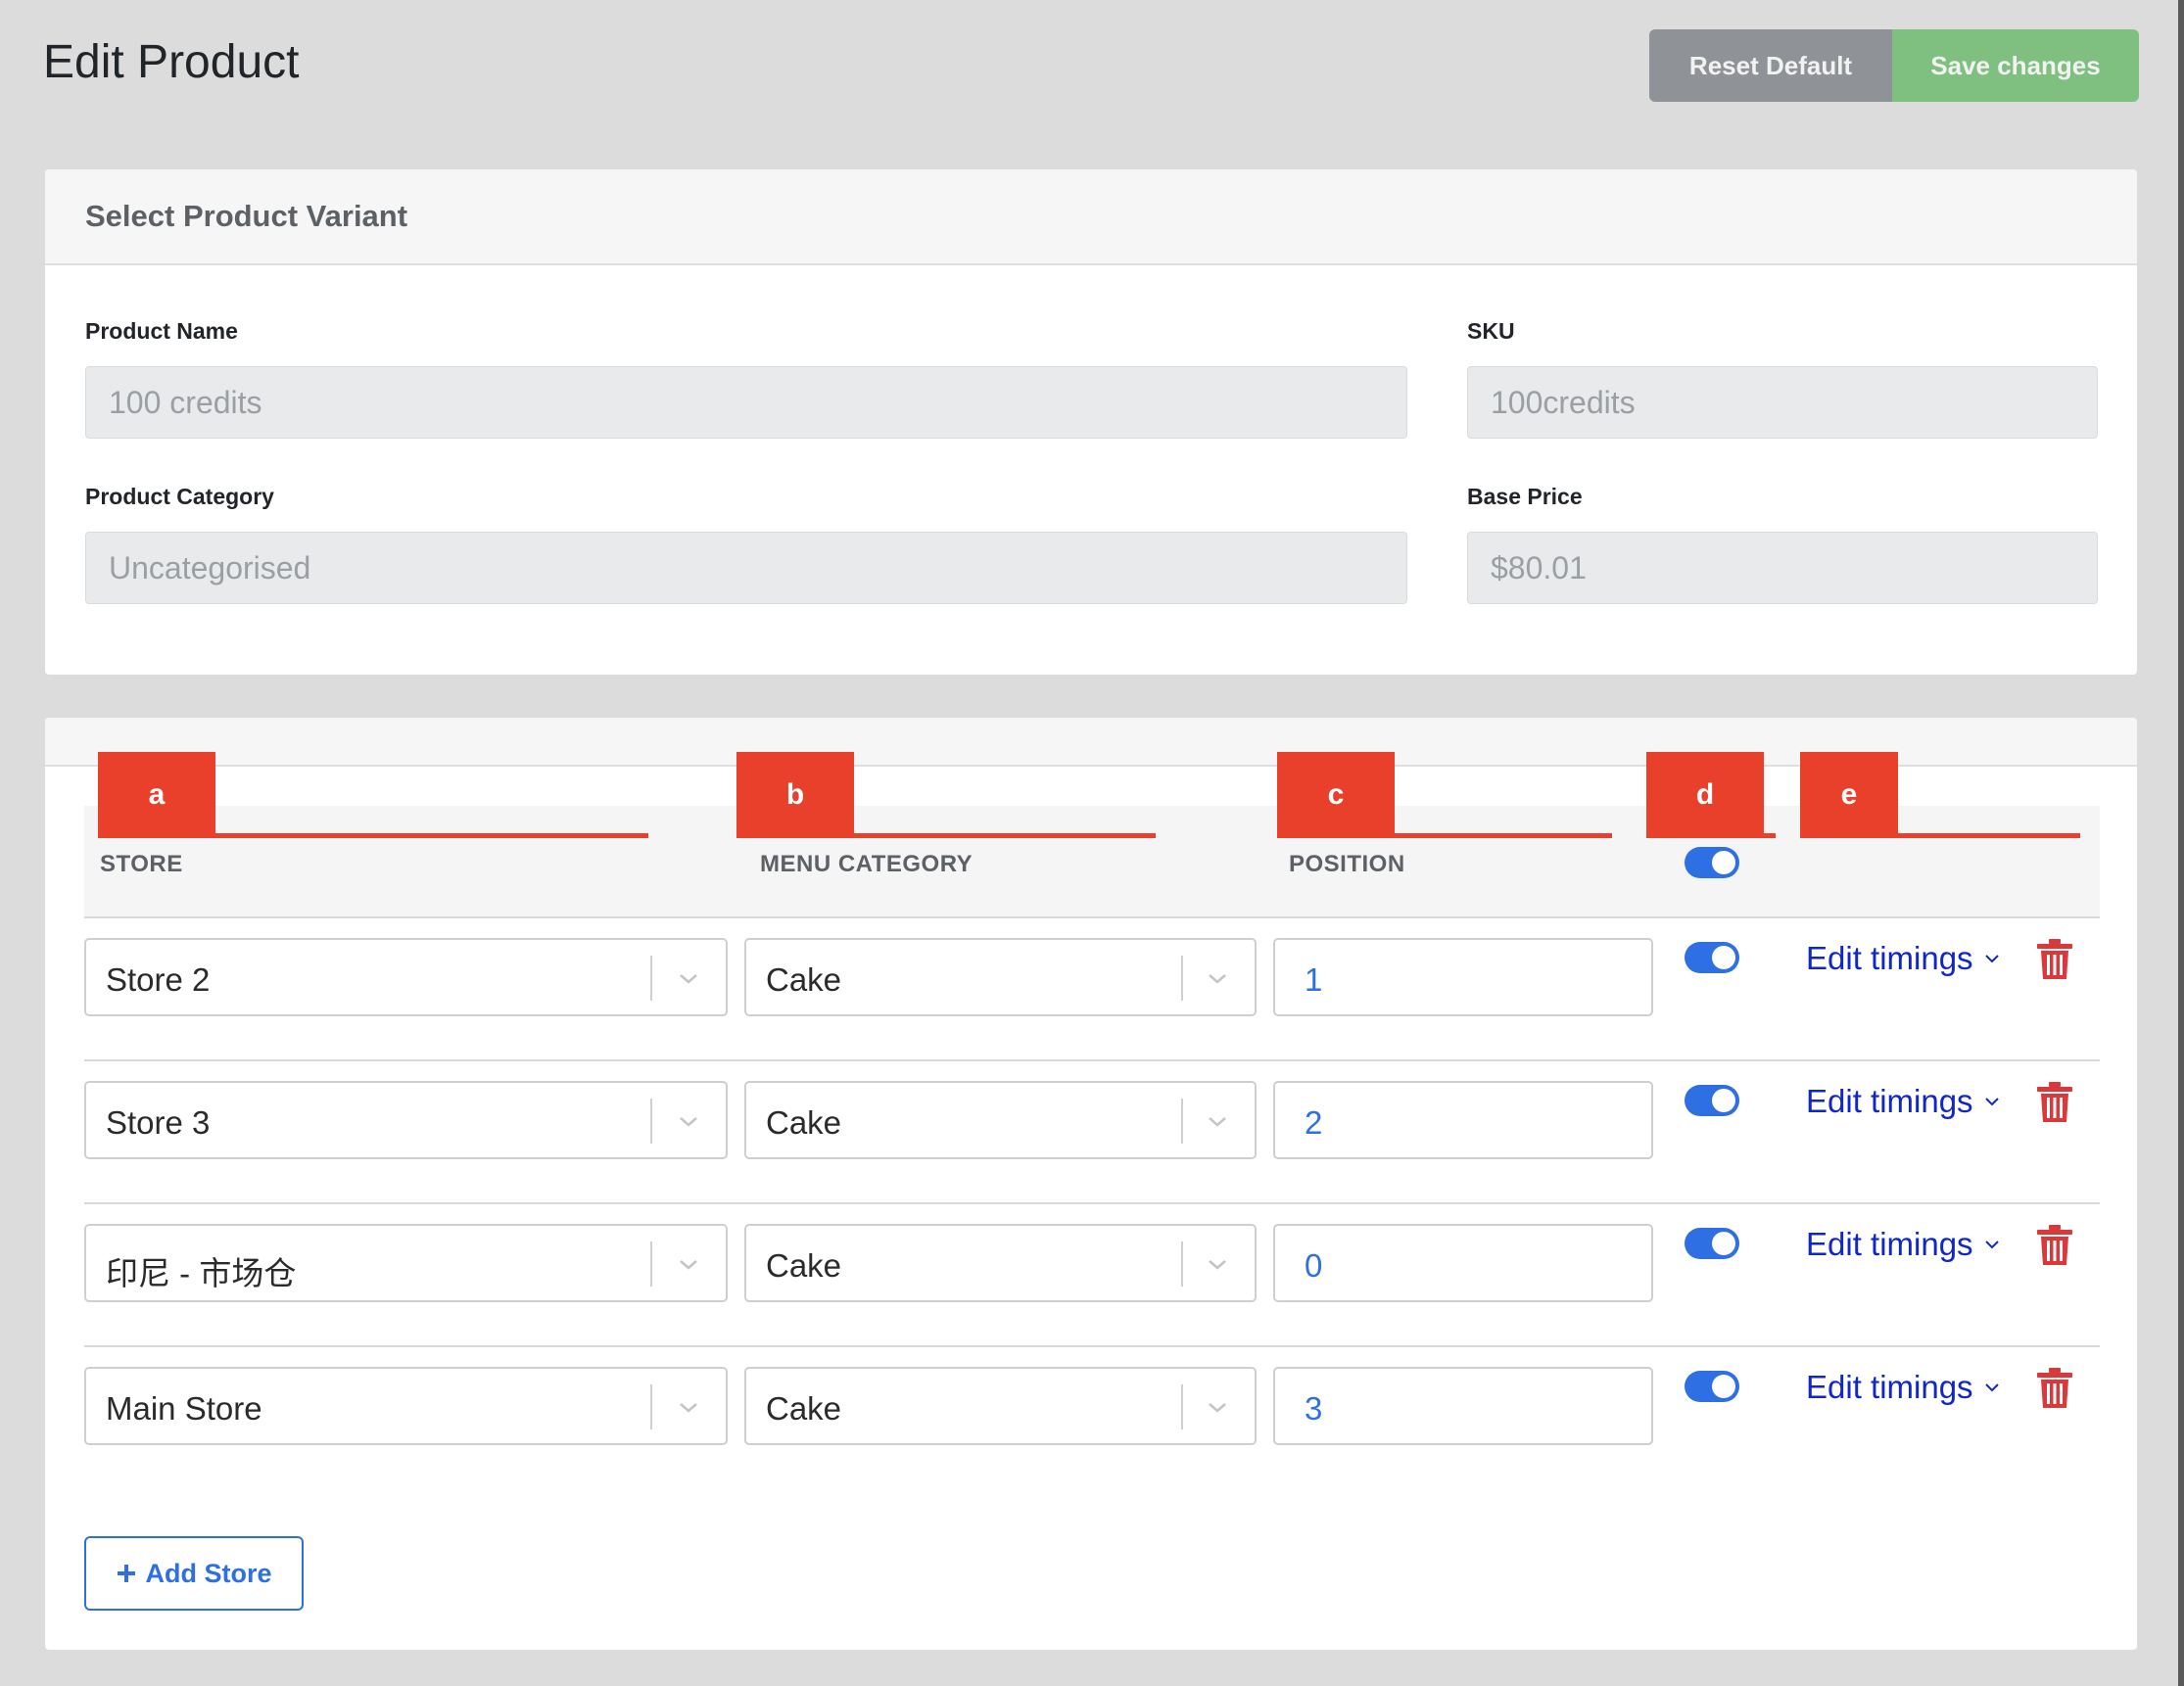 The height and width of the screenshot is (1686, 2184). I want to click on store-select-value: 印尼 - 市场仓, so click(201, 1273).